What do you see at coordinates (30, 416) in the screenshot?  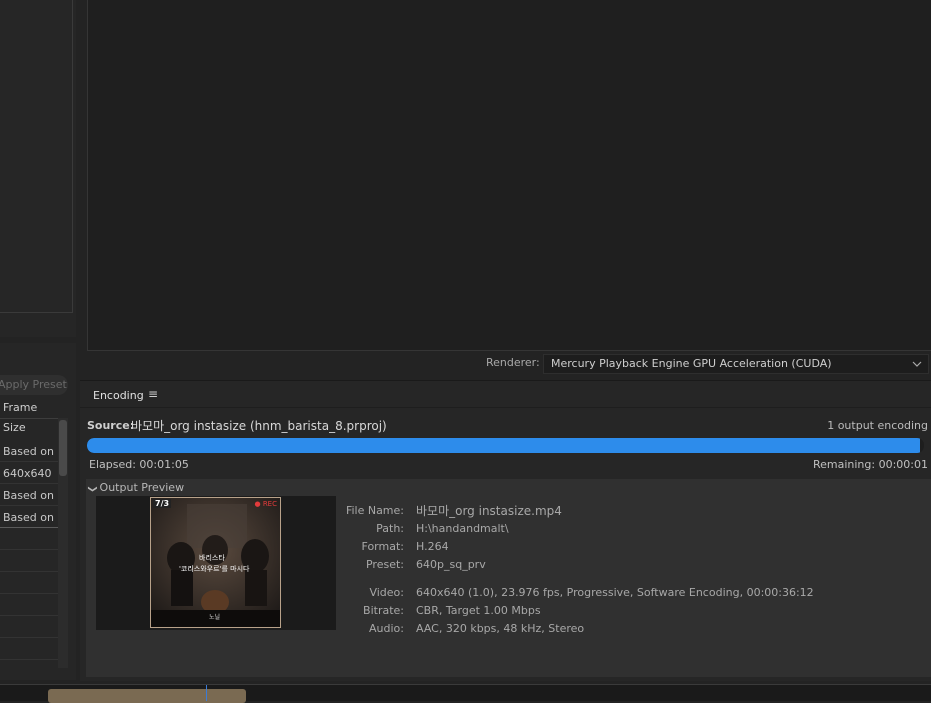 I see `frame-size-column-header: Frame Size` at bounding box center [30, 416].